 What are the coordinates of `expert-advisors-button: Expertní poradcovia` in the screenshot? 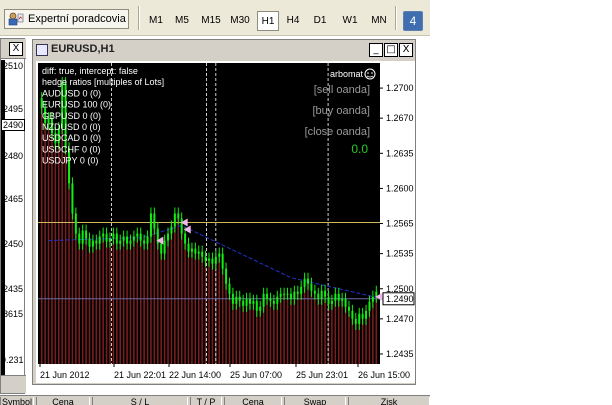 It's located at (66, 19).